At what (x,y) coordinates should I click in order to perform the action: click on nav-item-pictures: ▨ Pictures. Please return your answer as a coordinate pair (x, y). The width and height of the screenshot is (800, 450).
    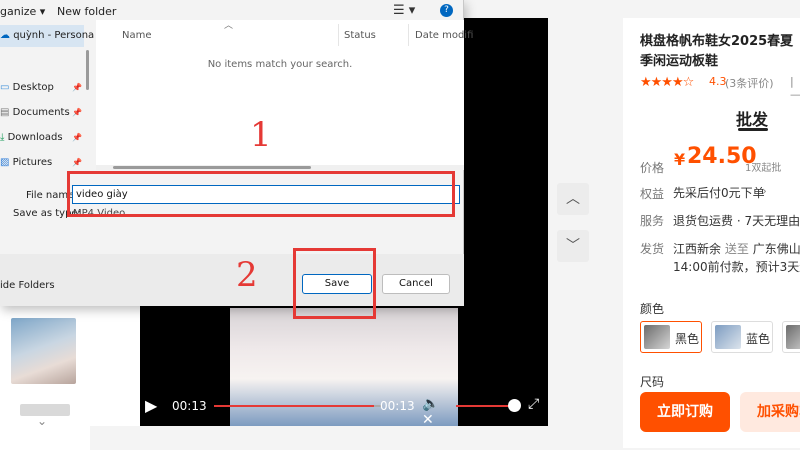
    Looking at the image, I should click on (26, 162).